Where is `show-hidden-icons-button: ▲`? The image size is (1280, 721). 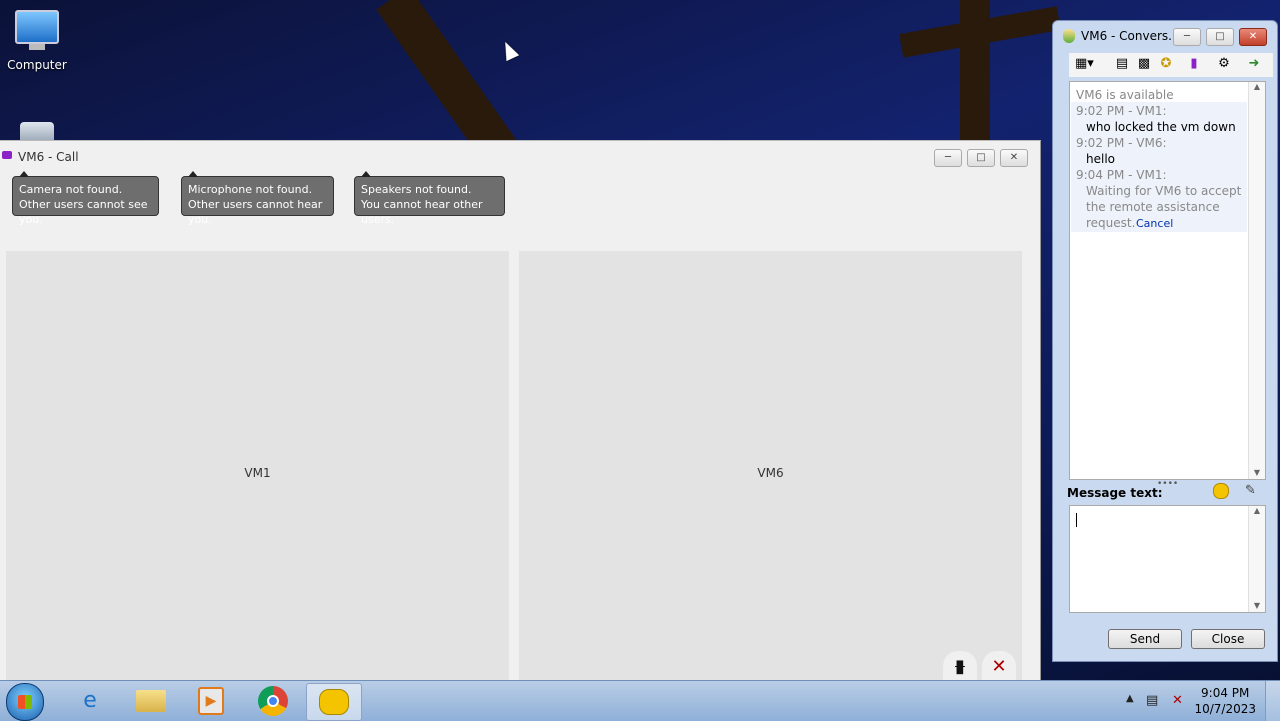
show-hidden-icons-button: ▲ is located at coordinates (1130, 698).